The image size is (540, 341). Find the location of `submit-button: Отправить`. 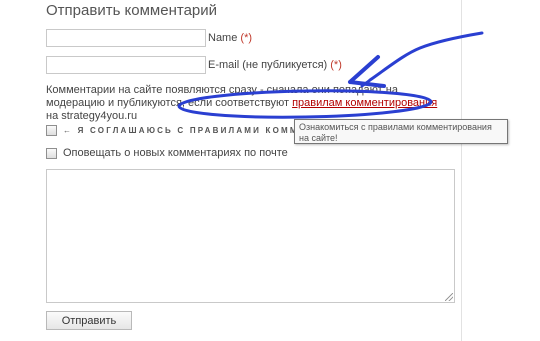

submit-button: Отправить is located at coordinates (89, 320).